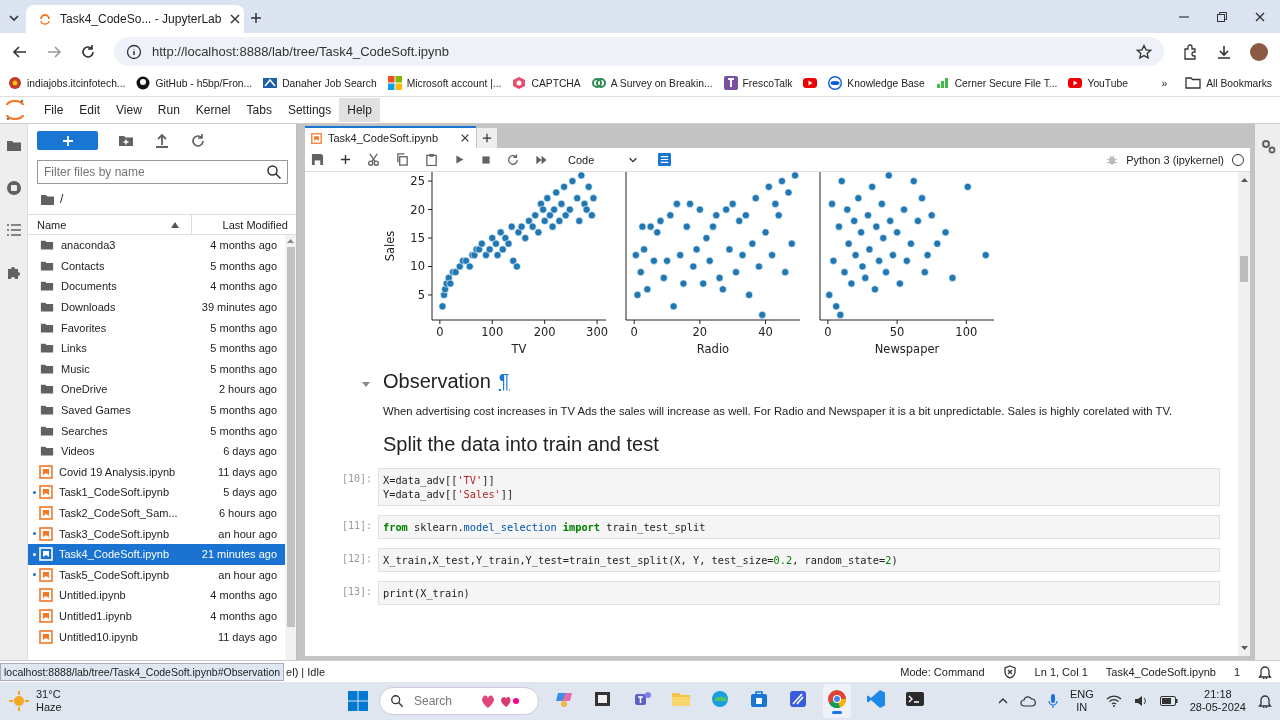  I want to click on section-heading: Observation, so click(437, 381).